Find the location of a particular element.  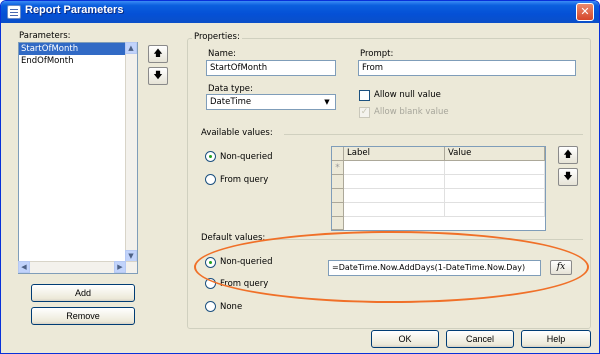

available-values-divider is located at coordinates (433, 134).